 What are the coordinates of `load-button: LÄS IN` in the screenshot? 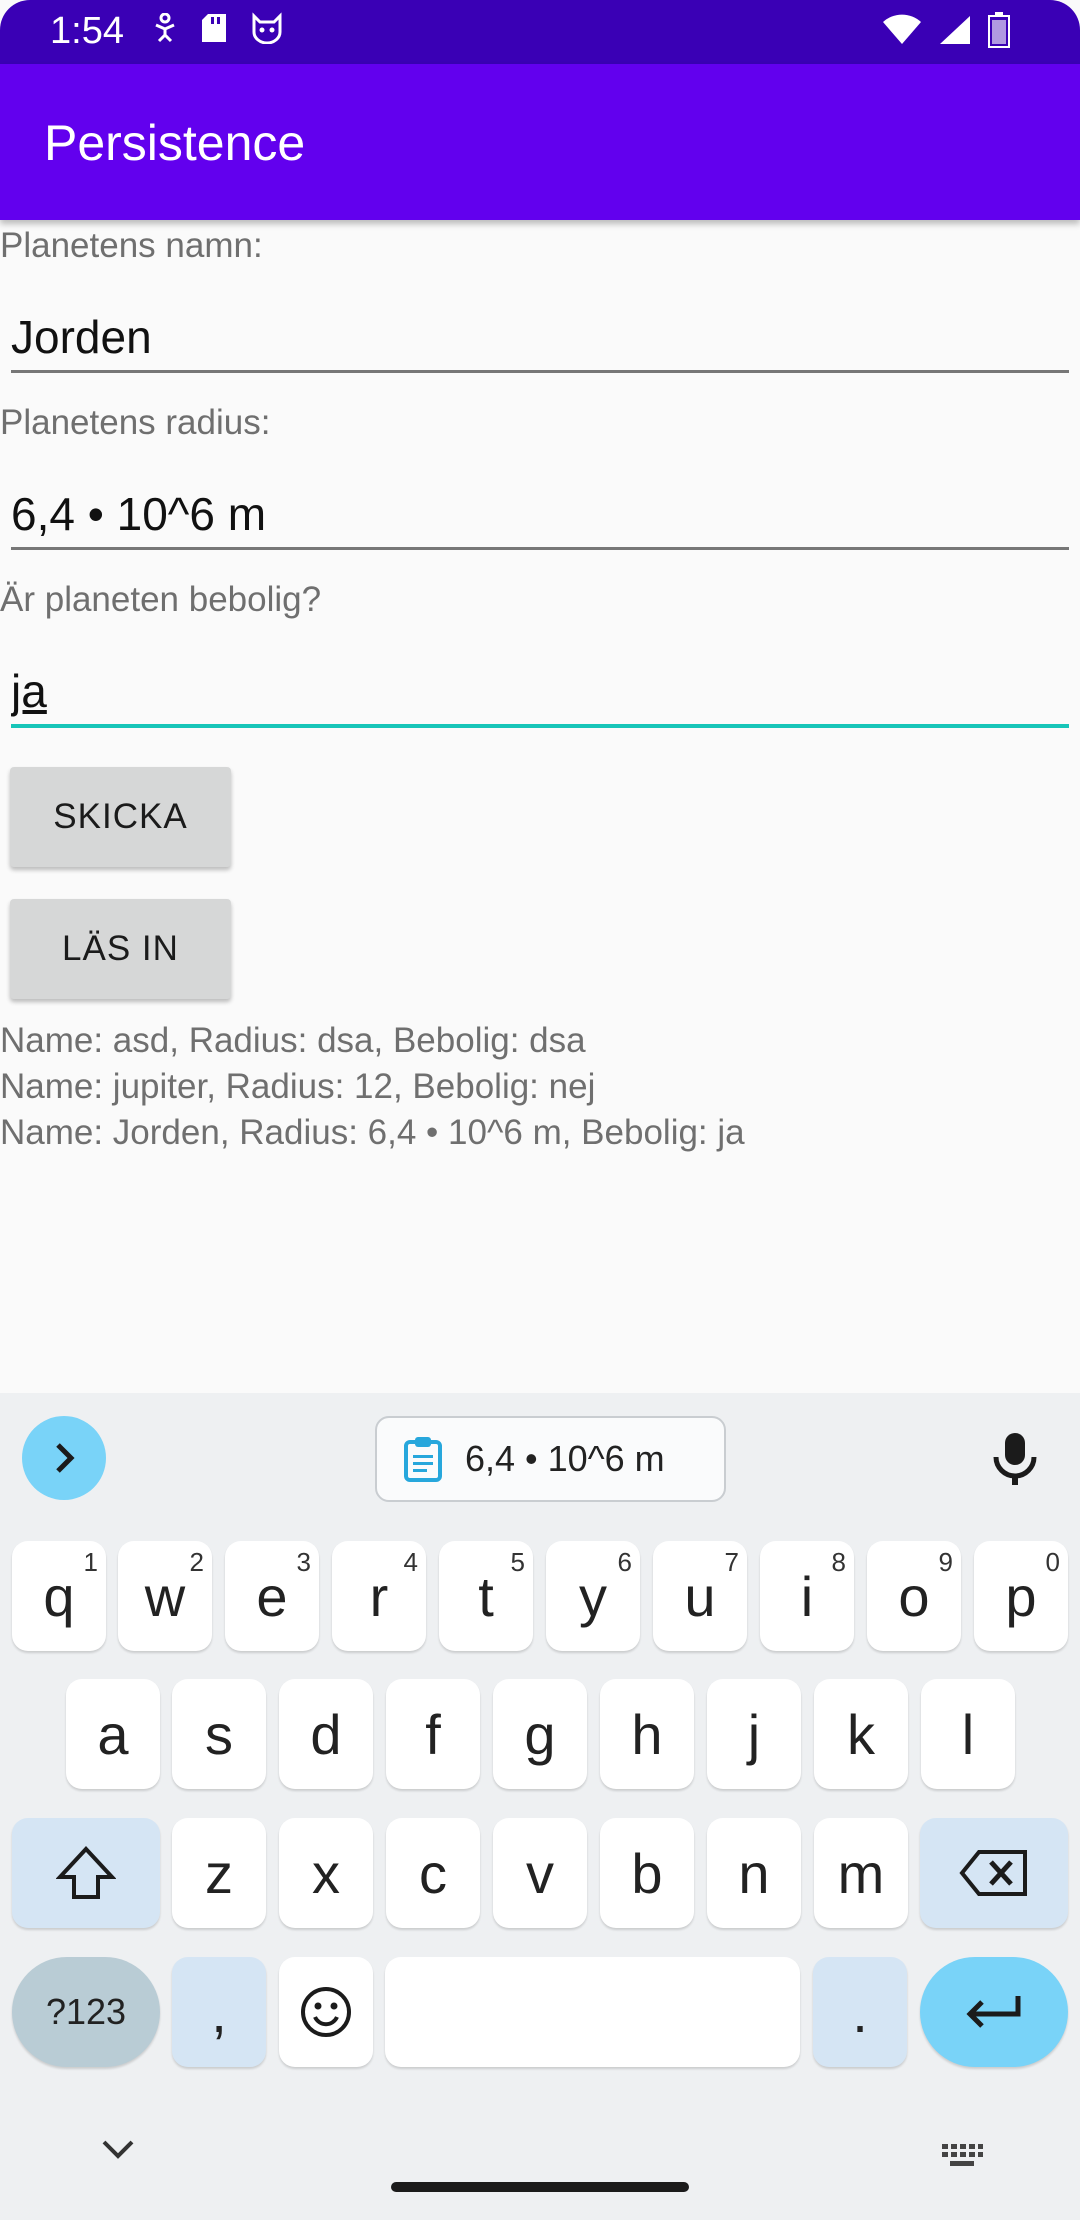 It's located at (120, 949).